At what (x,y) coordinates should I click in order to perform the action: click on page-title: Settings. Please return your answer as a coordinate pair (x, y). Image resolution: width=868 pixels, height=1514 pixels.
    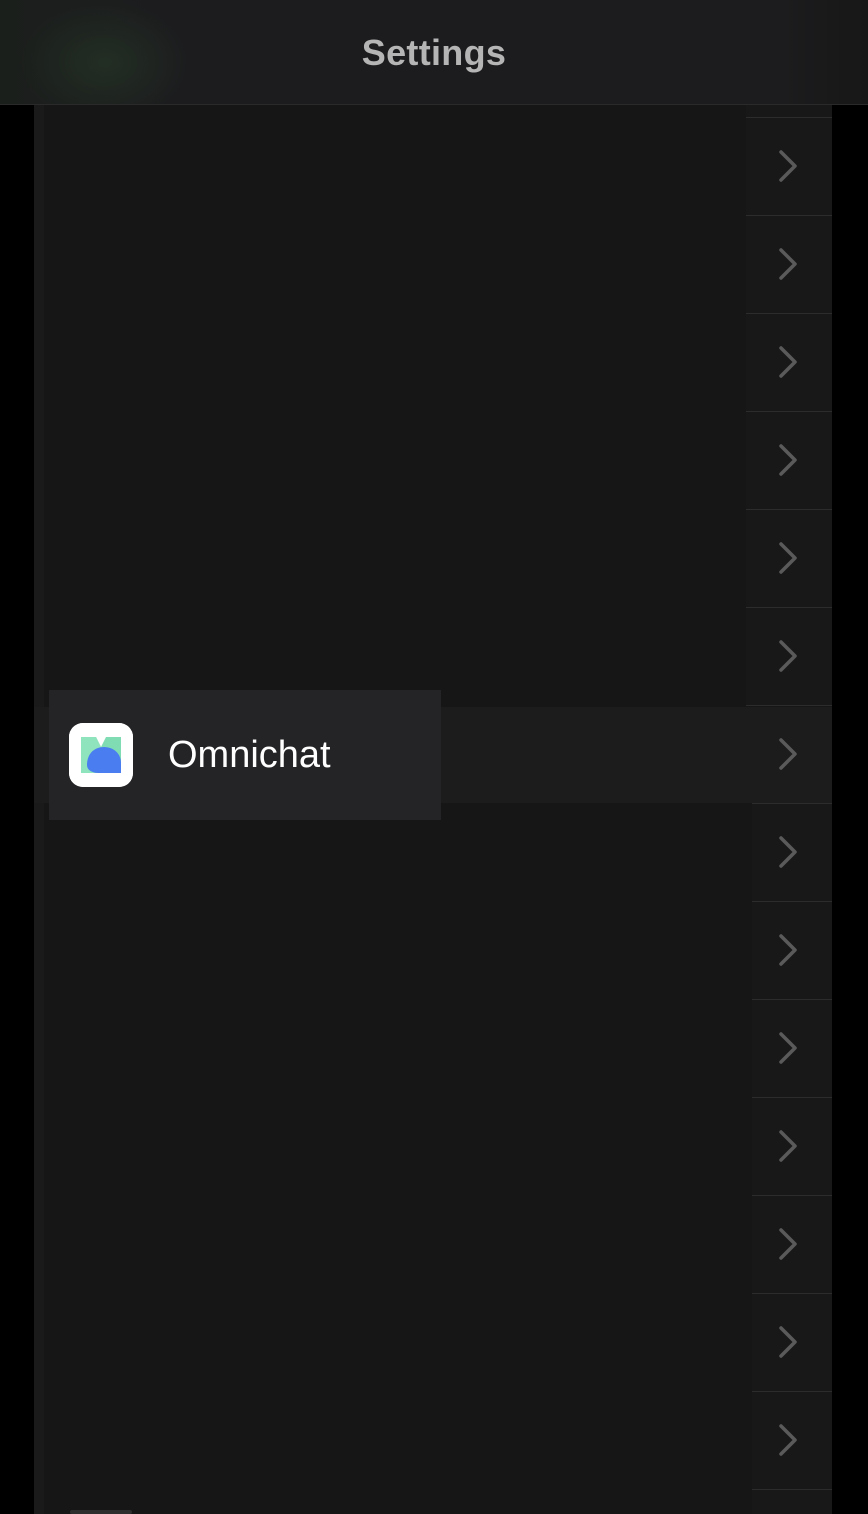
    Looking at the image, I should click on (434, 52).